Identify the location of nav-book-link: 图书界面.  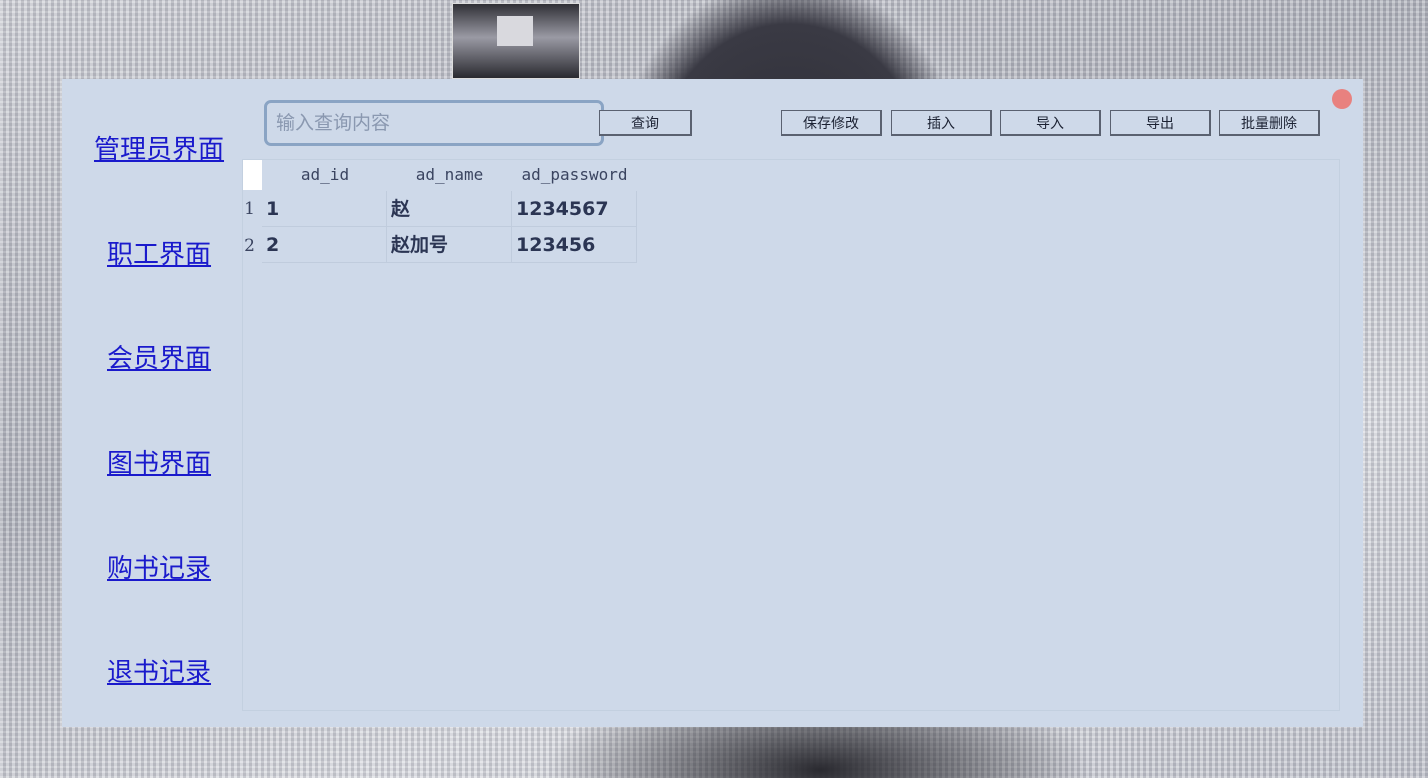
(159, 461).